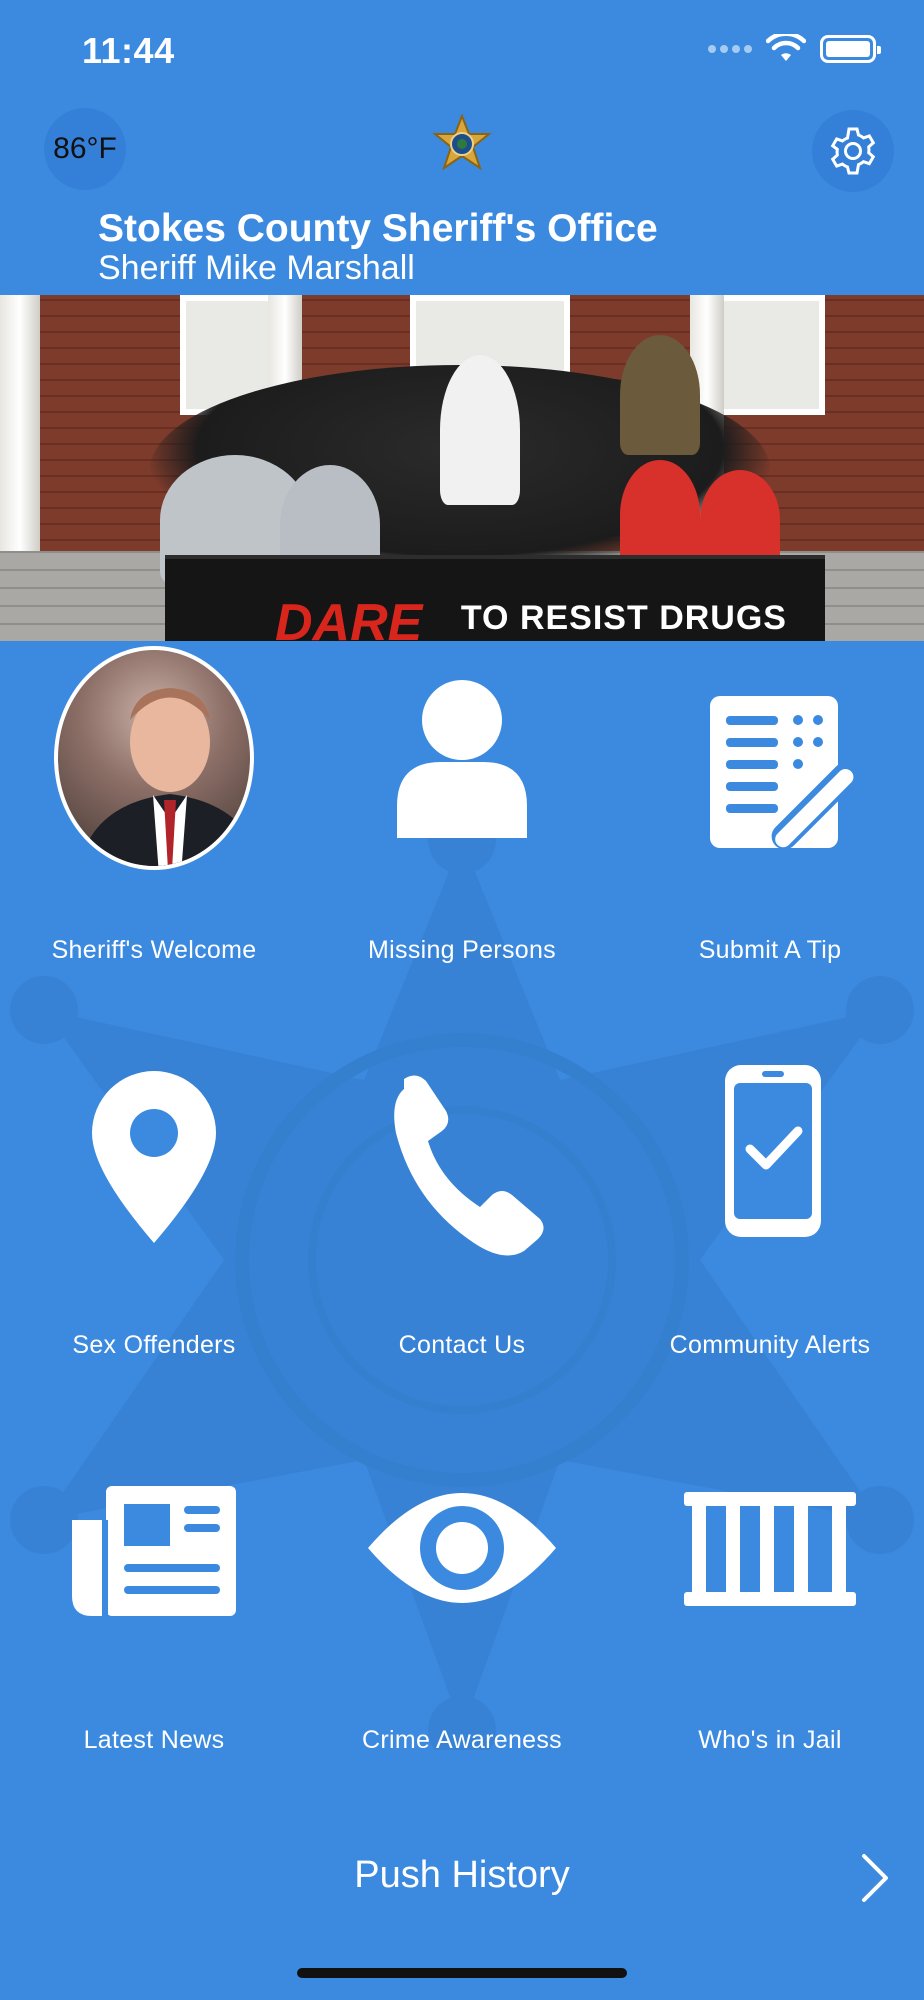 The image size is (924, 2000). What do you see at coordinates (154, 1740) in the screenshot?
I see `tile-label: Latest News` at bounding box center [154, 1740].